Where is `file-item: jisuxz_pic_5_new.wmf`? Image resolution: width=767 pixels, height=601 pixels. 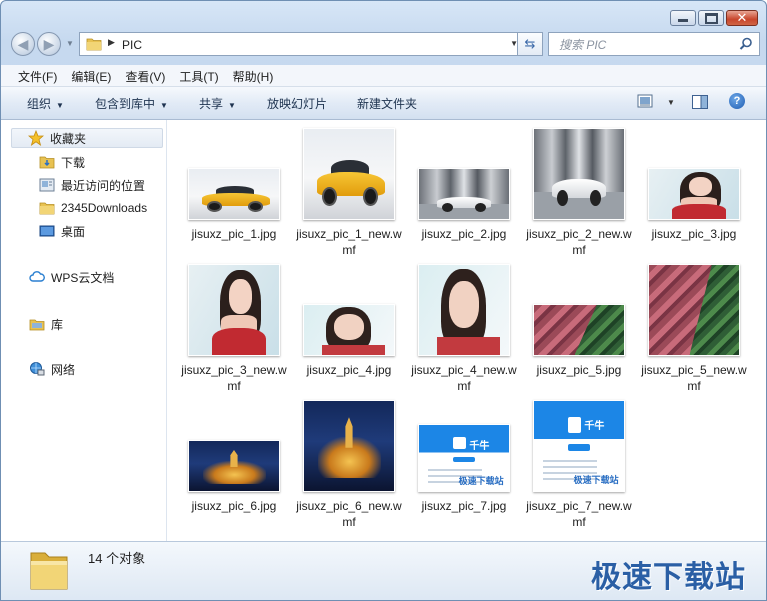 file-item: jisuxz_pic_5_new.wmf is located at coordinates (694, 329).